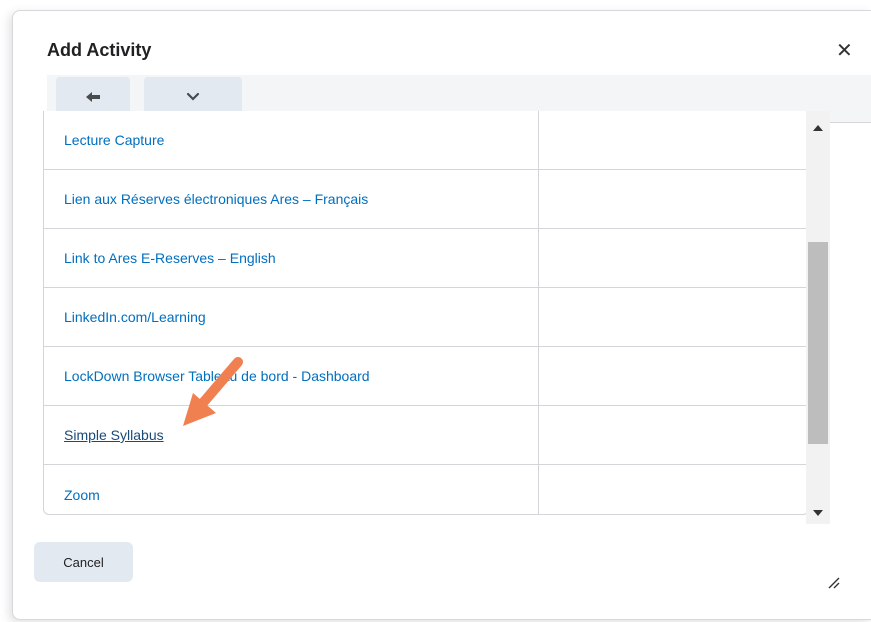 The width and height of the screenshot is (871, 622). Describe the element at coordinates (114, 140) in the screenshot. I see `activity-link-lecture-capture: Lecture Capture` at that location.